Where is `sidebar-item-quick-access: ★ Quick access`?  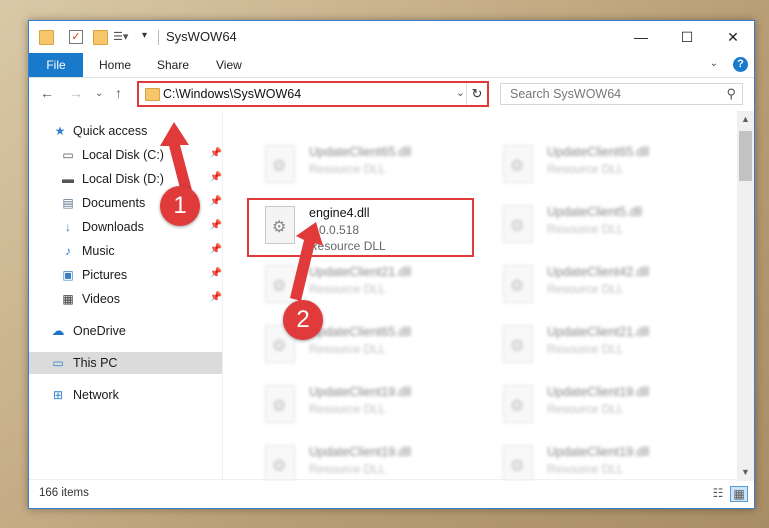 sidebar-item-quick-access: ★ Quick access is located at coordinates (125, 131).